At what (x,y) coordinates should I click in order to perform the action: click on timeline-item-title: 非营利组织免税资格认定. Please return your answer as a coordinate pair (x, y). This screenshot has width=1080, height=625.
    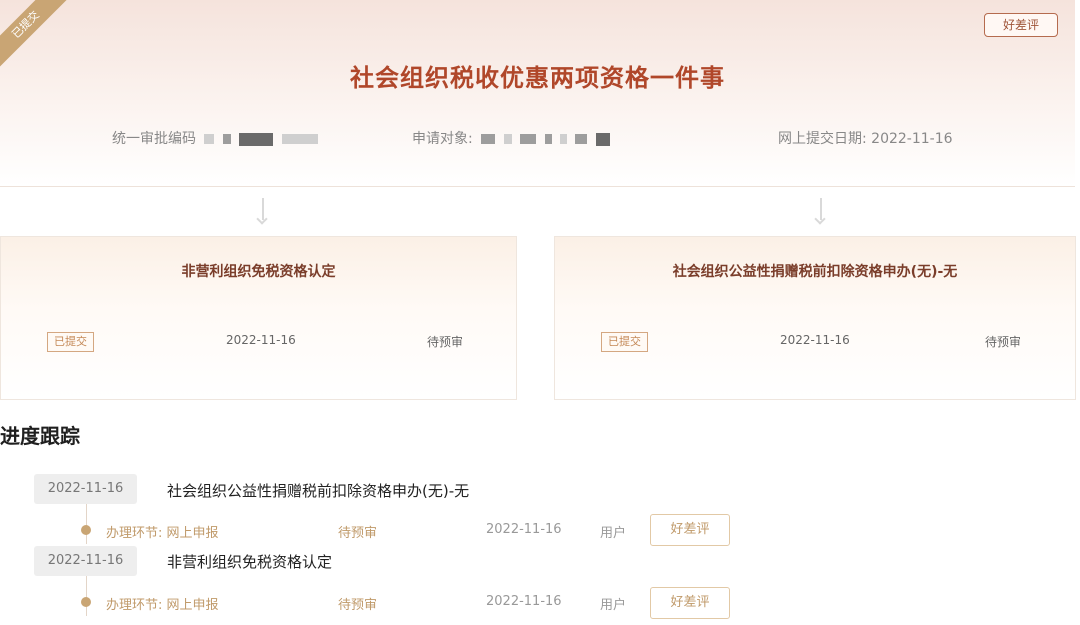
    Looking at the image, I should click on (250, 562).